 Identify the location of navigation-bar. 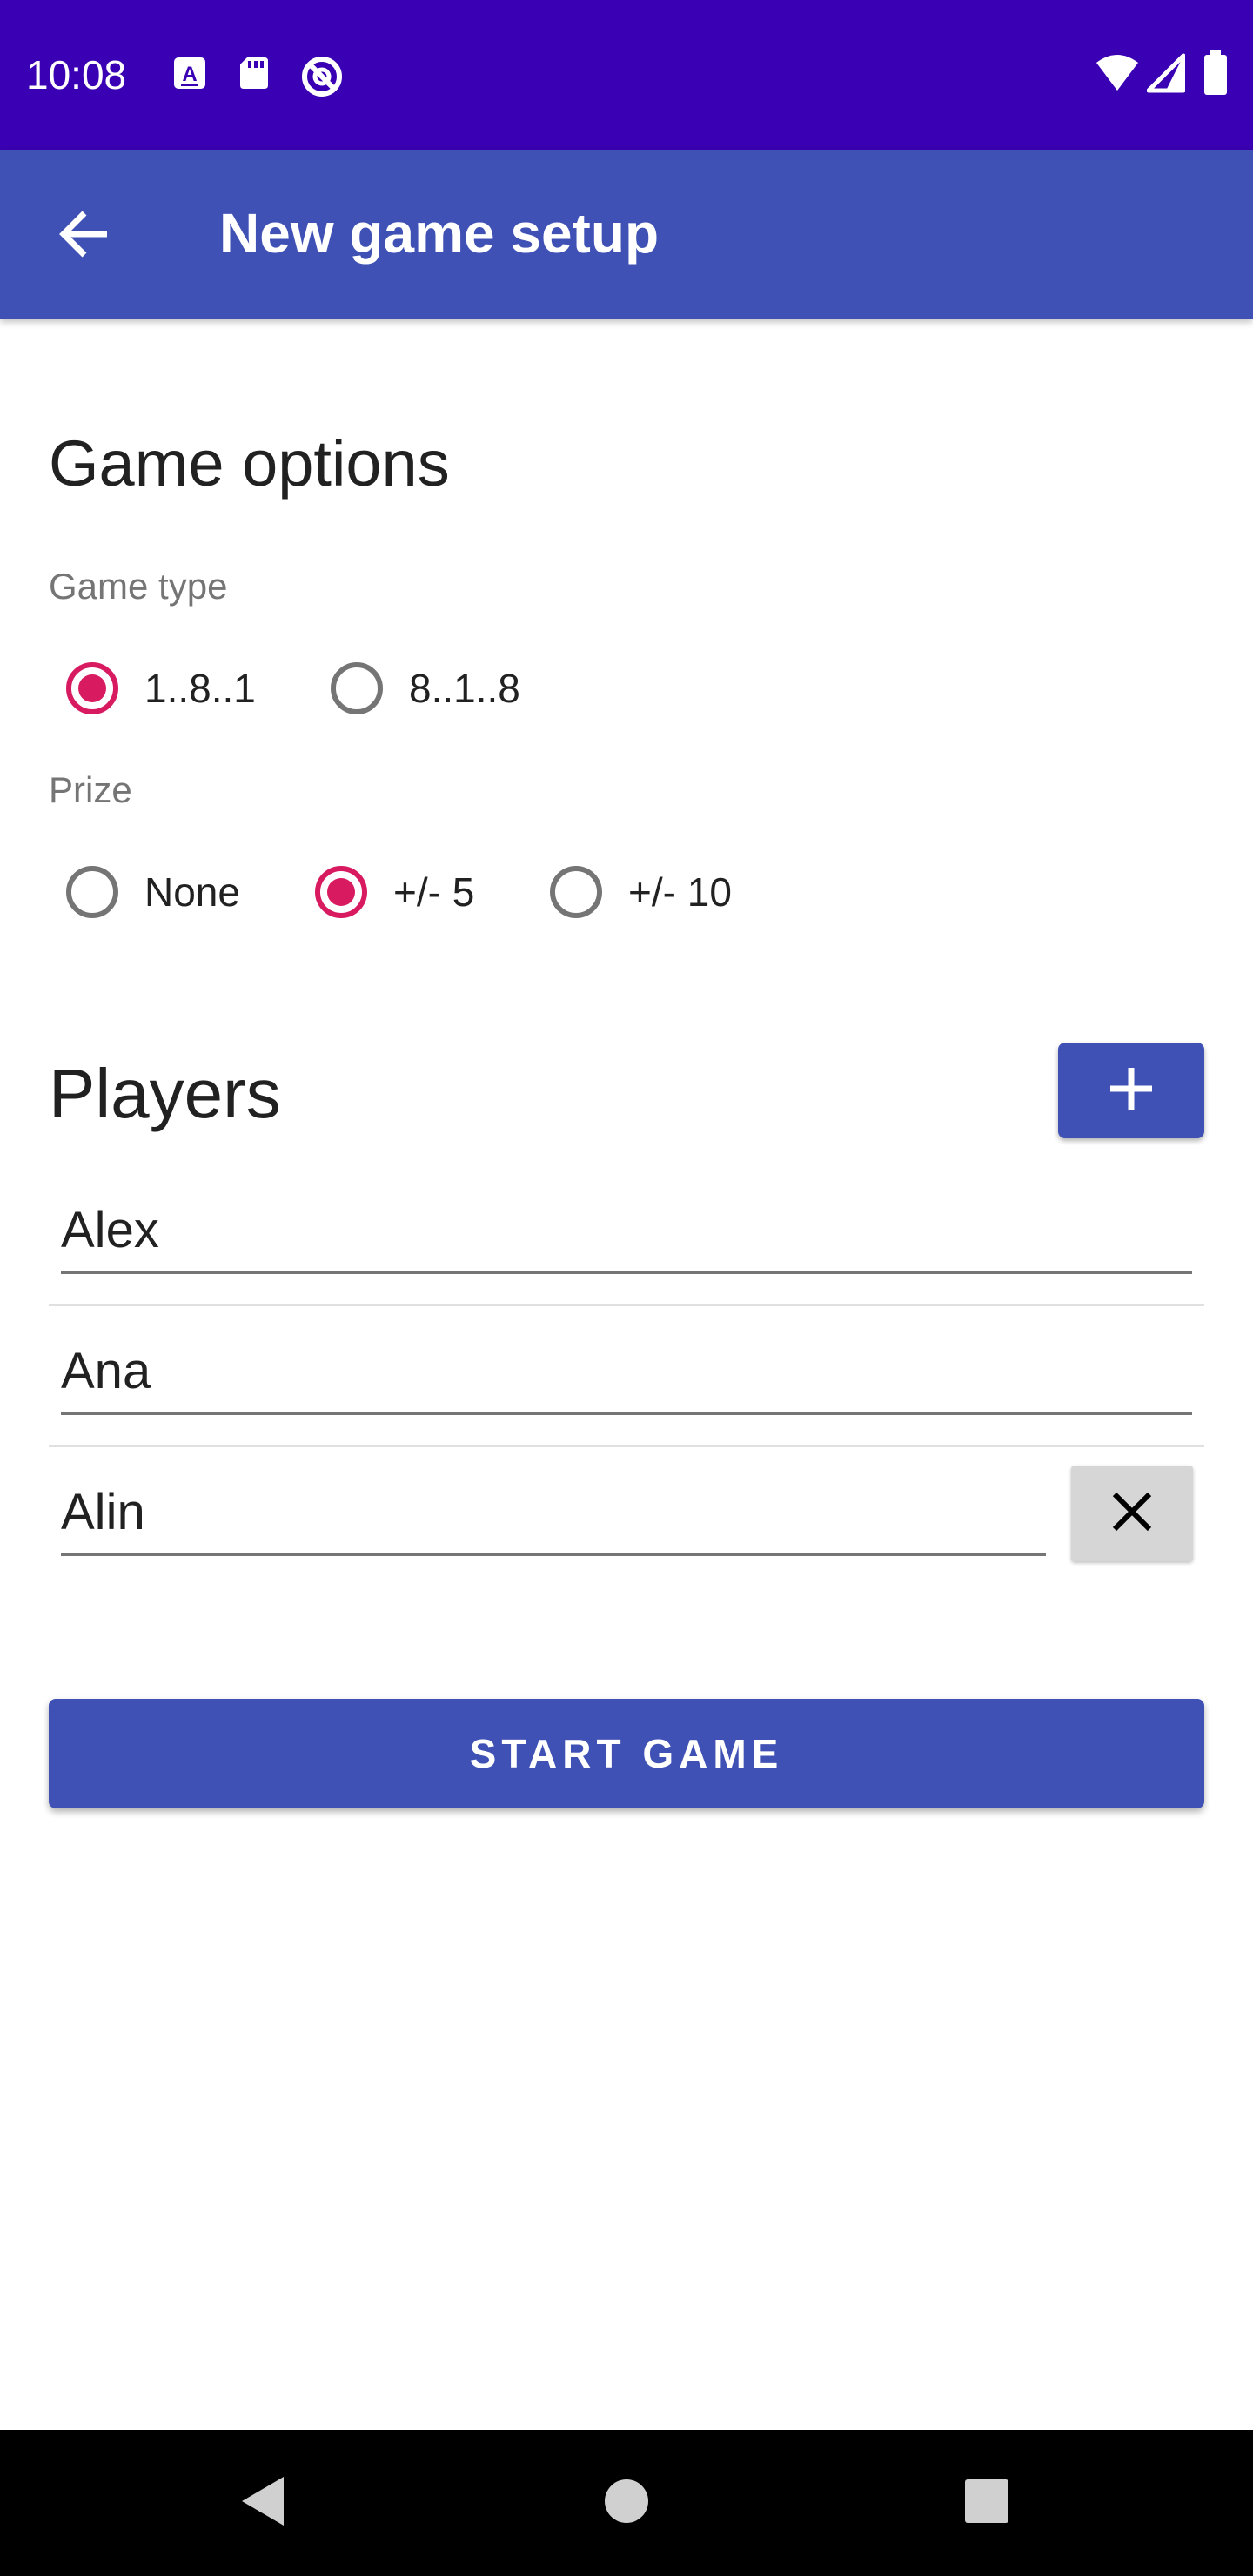
(626, 2503).